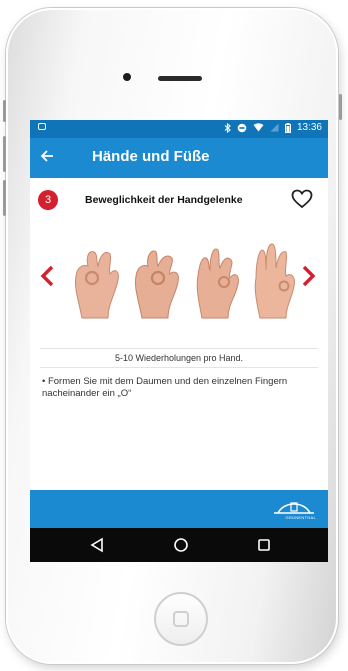 This screenshot has width=348, height=671. I want to click on chevron-left-icon, so click(47, 276).